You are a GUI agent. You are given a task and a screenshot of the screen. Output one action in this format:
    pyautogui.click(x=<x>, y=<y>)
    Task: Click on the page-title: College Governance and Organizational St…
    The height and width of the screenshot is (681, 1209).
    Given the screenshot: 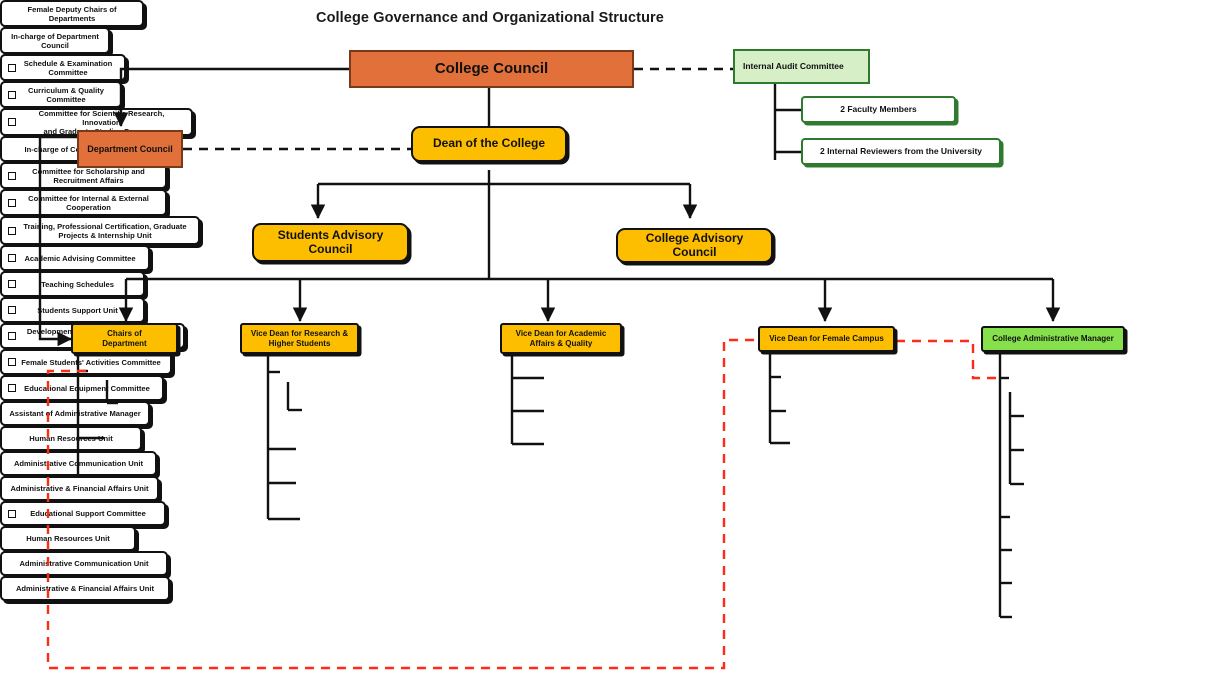 What is the action you would take?
    pyautogui.click(x=490, y=18)
    